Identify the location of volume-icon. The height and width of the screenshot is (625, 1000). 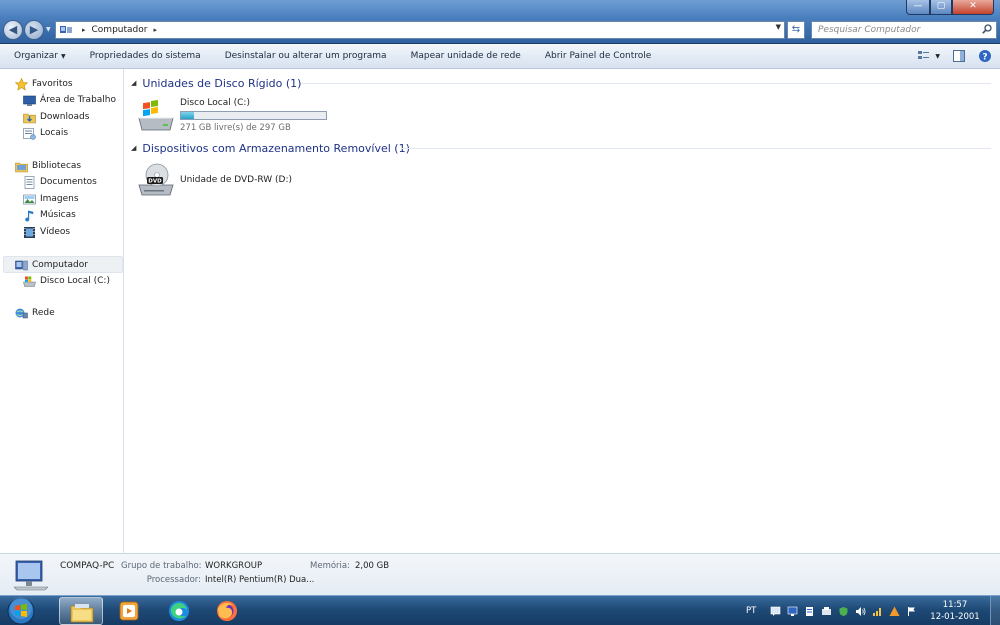
(860, 611).